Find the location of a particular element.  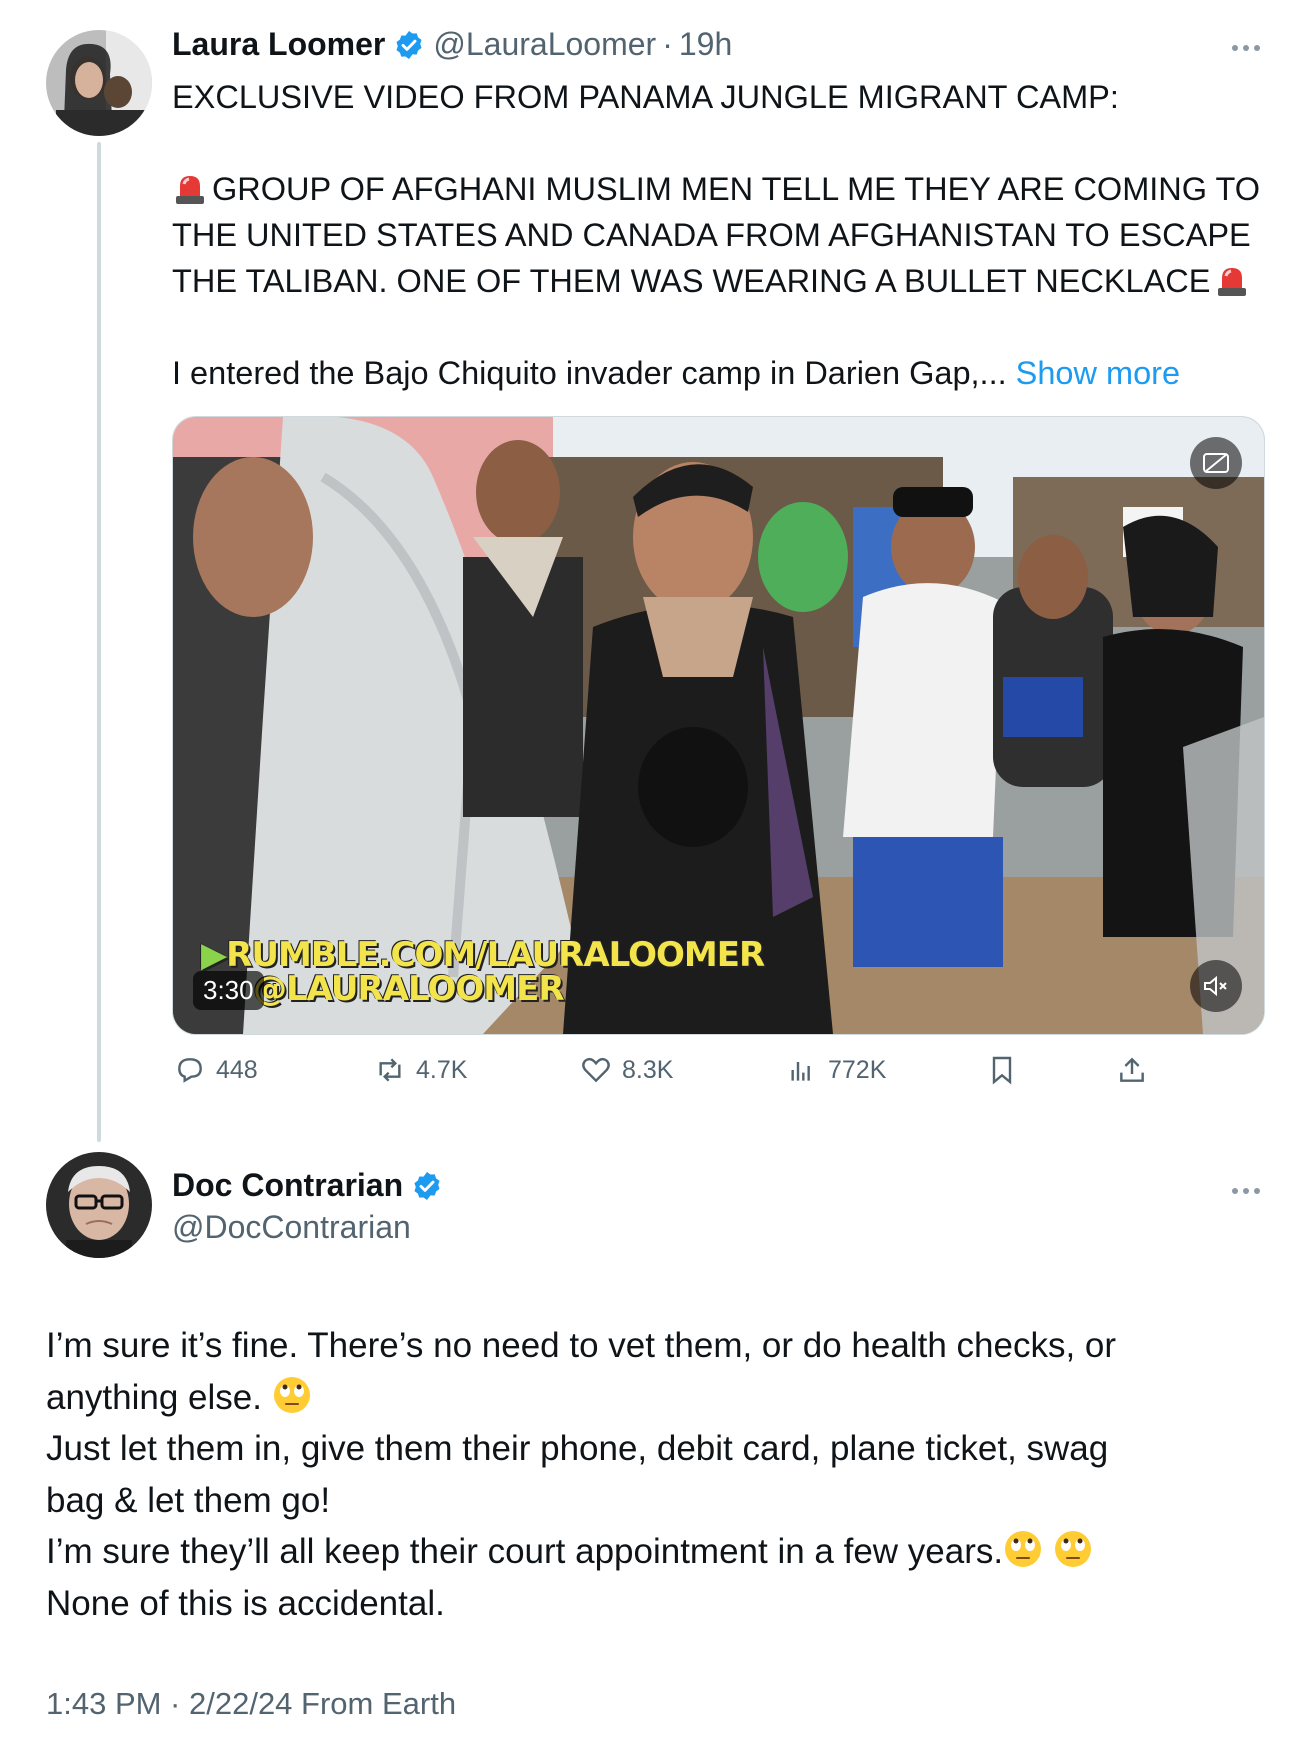

repost-count: 4.7K is located at coordinates (442, 1069).